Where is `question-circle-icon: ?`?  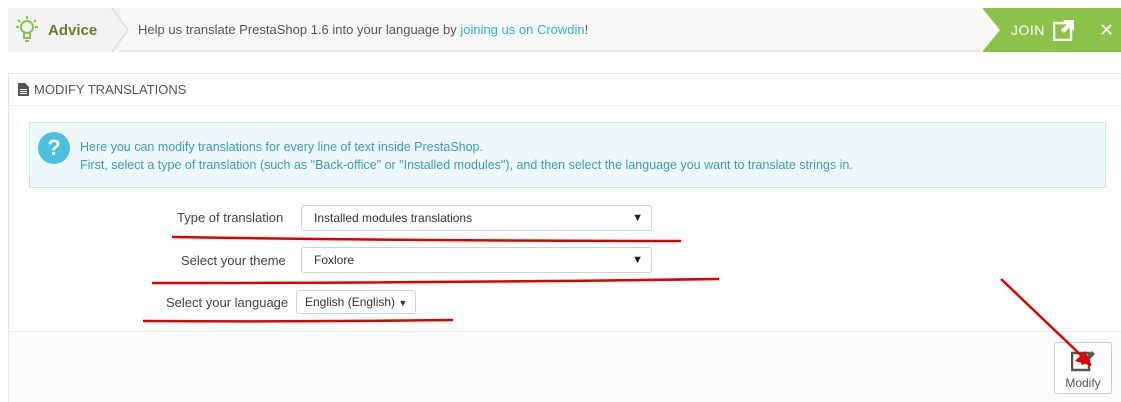
question-circle-icon: ? is located at coordinates (54, 148).